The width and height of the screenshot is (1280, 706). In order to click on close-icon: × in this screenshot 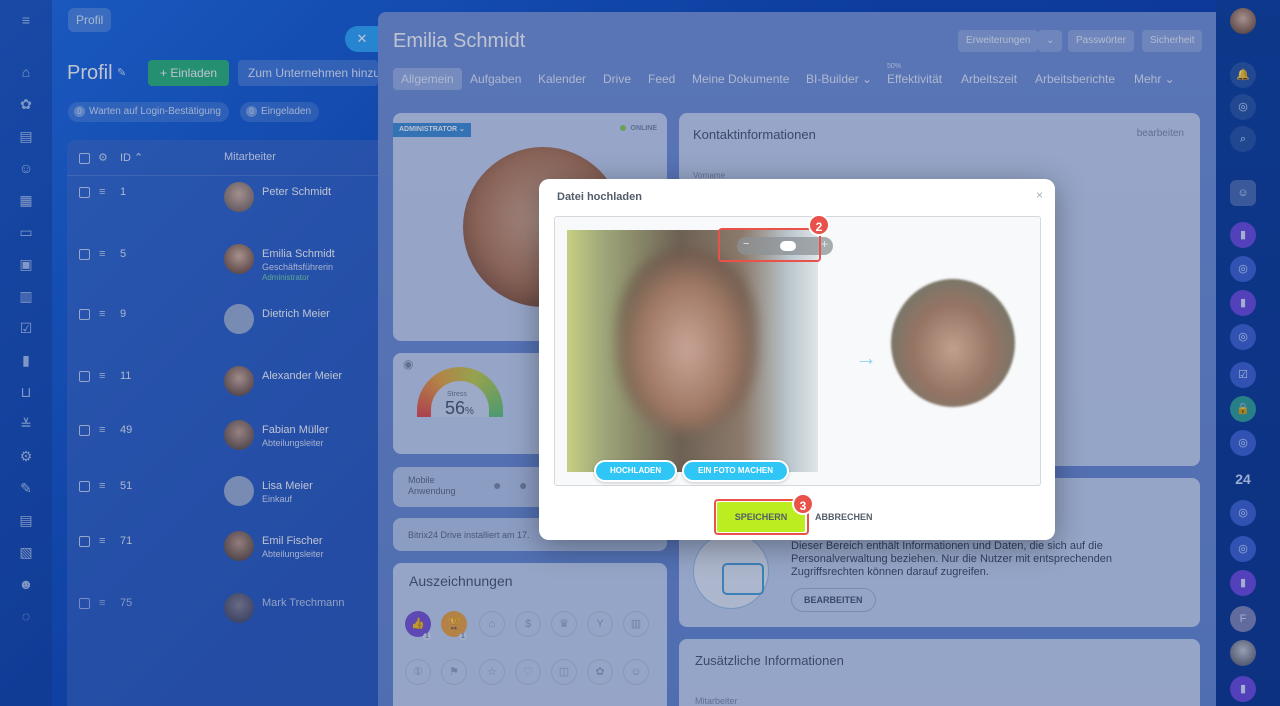, I will do `click(1039, 195)`.